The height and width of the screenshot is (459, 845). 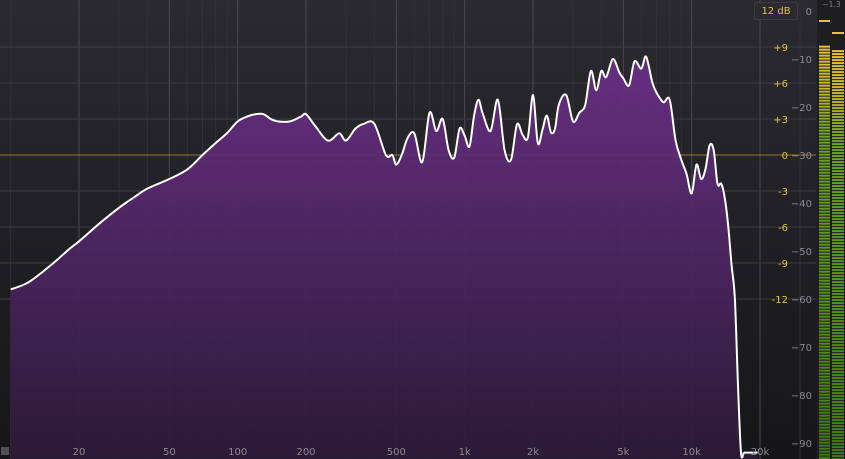 I want to click on eq-db-label: -6, so click(x=783, y=228).